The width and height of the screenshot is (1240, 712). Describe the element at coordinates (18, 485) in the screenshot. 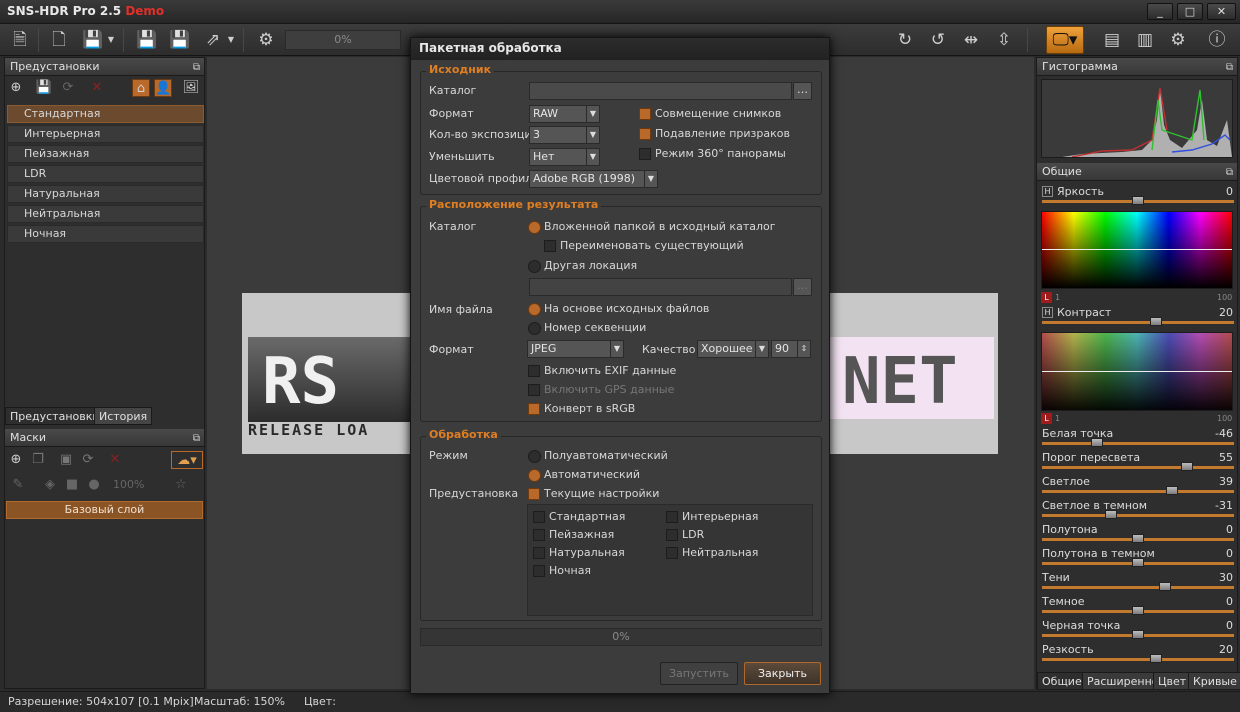

I see `brush-icon: ✎` at that location.